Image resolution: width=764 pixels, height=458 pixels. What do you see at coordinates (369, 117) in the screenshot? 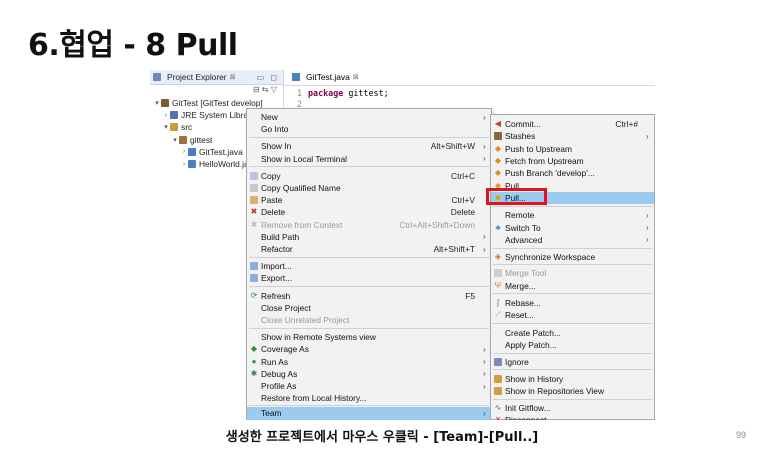
I see `menu-item-new: New ›` at bounding box center [369, 117].